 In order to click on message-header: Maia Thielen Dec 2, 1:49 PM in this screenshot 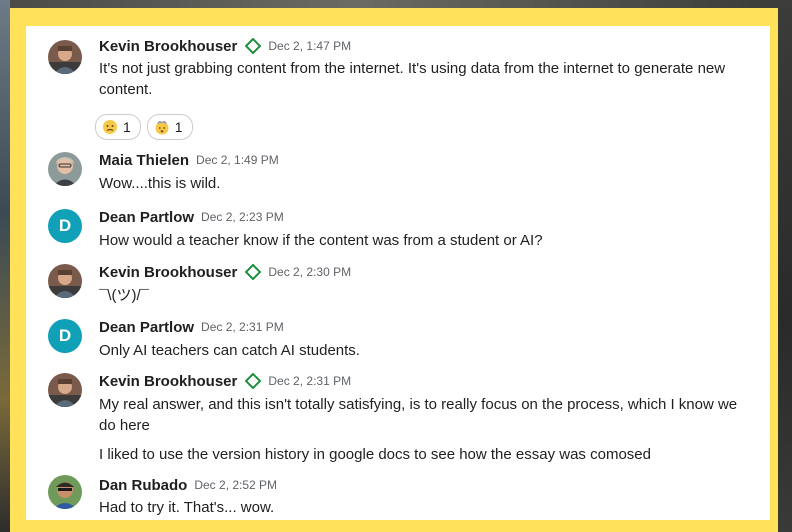, I will do `click(189, 160)`.